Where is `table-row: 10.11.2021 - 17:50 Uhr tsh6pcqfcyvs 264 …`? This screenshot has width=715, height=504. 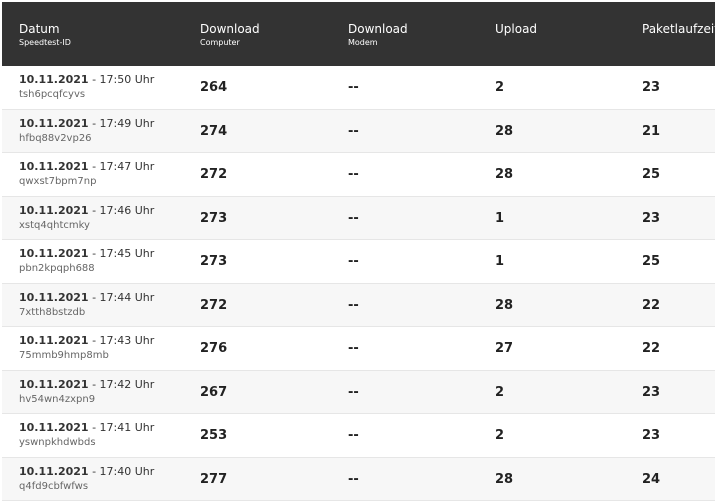
table-row: 10.11.2021 - 17:50 Uhr tsh6pcqfcyvs 264 … is located at coordinates (358, 88).